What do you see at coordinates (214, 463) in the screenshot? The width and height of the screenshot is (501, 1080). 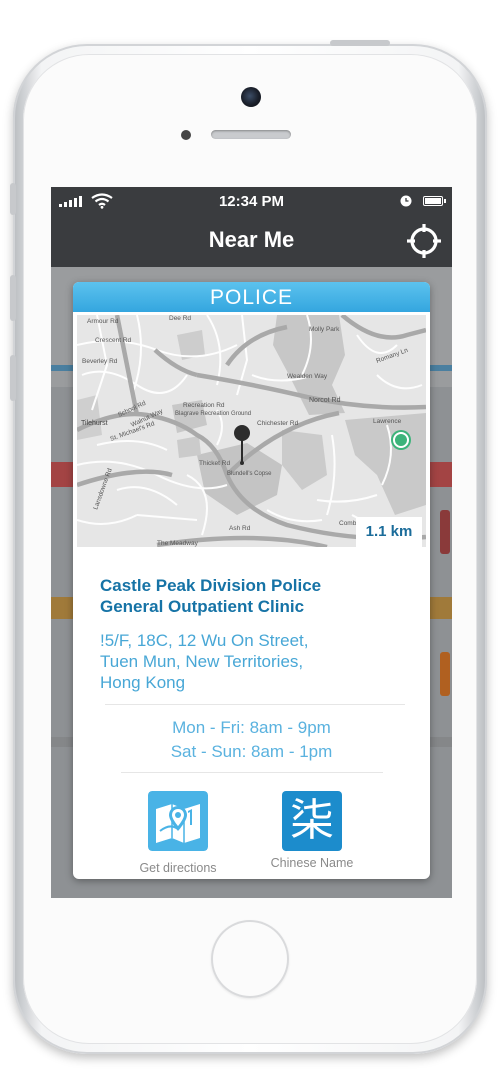 I see `road-label: Thicket Rd` at bounding box center [214, 463].